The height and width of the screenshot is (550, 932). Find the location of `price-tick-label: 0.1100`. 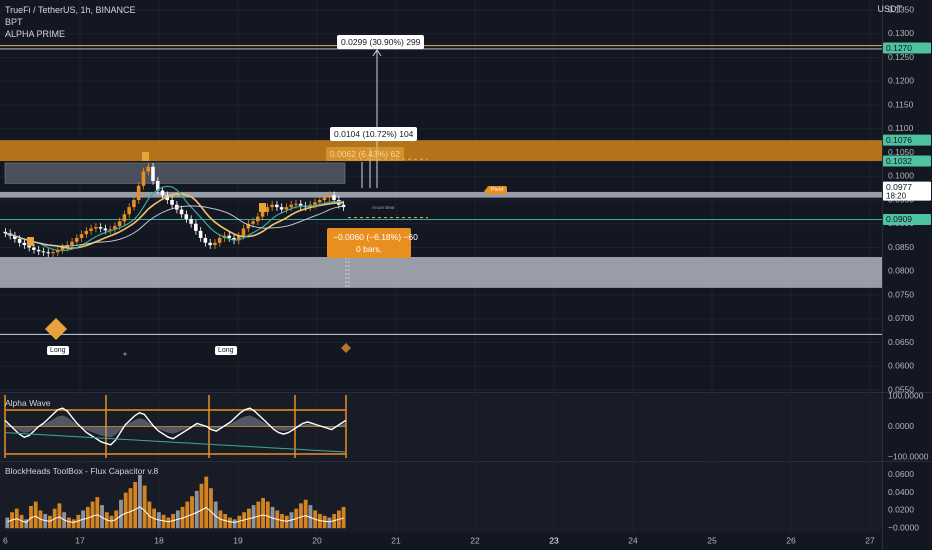

price-tick-label: 0.1100 is located at coordinates (901, 128).